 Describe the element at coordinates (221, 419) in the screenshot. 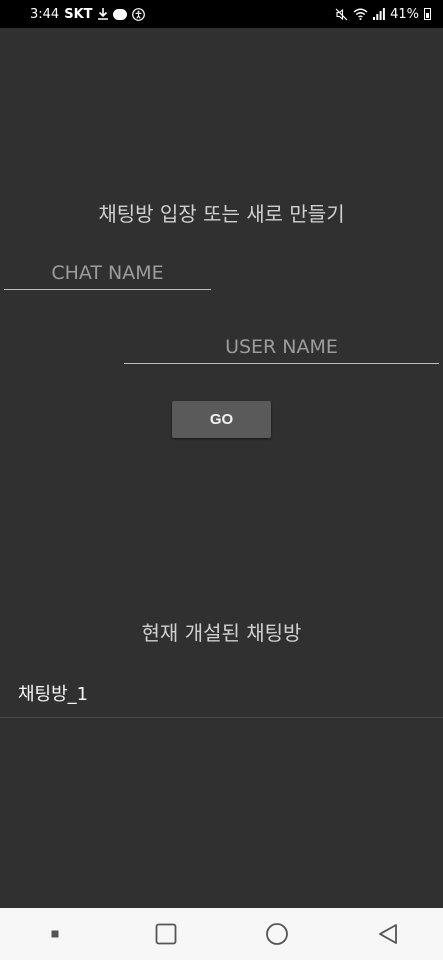

I see `go-button: GO` at that location.